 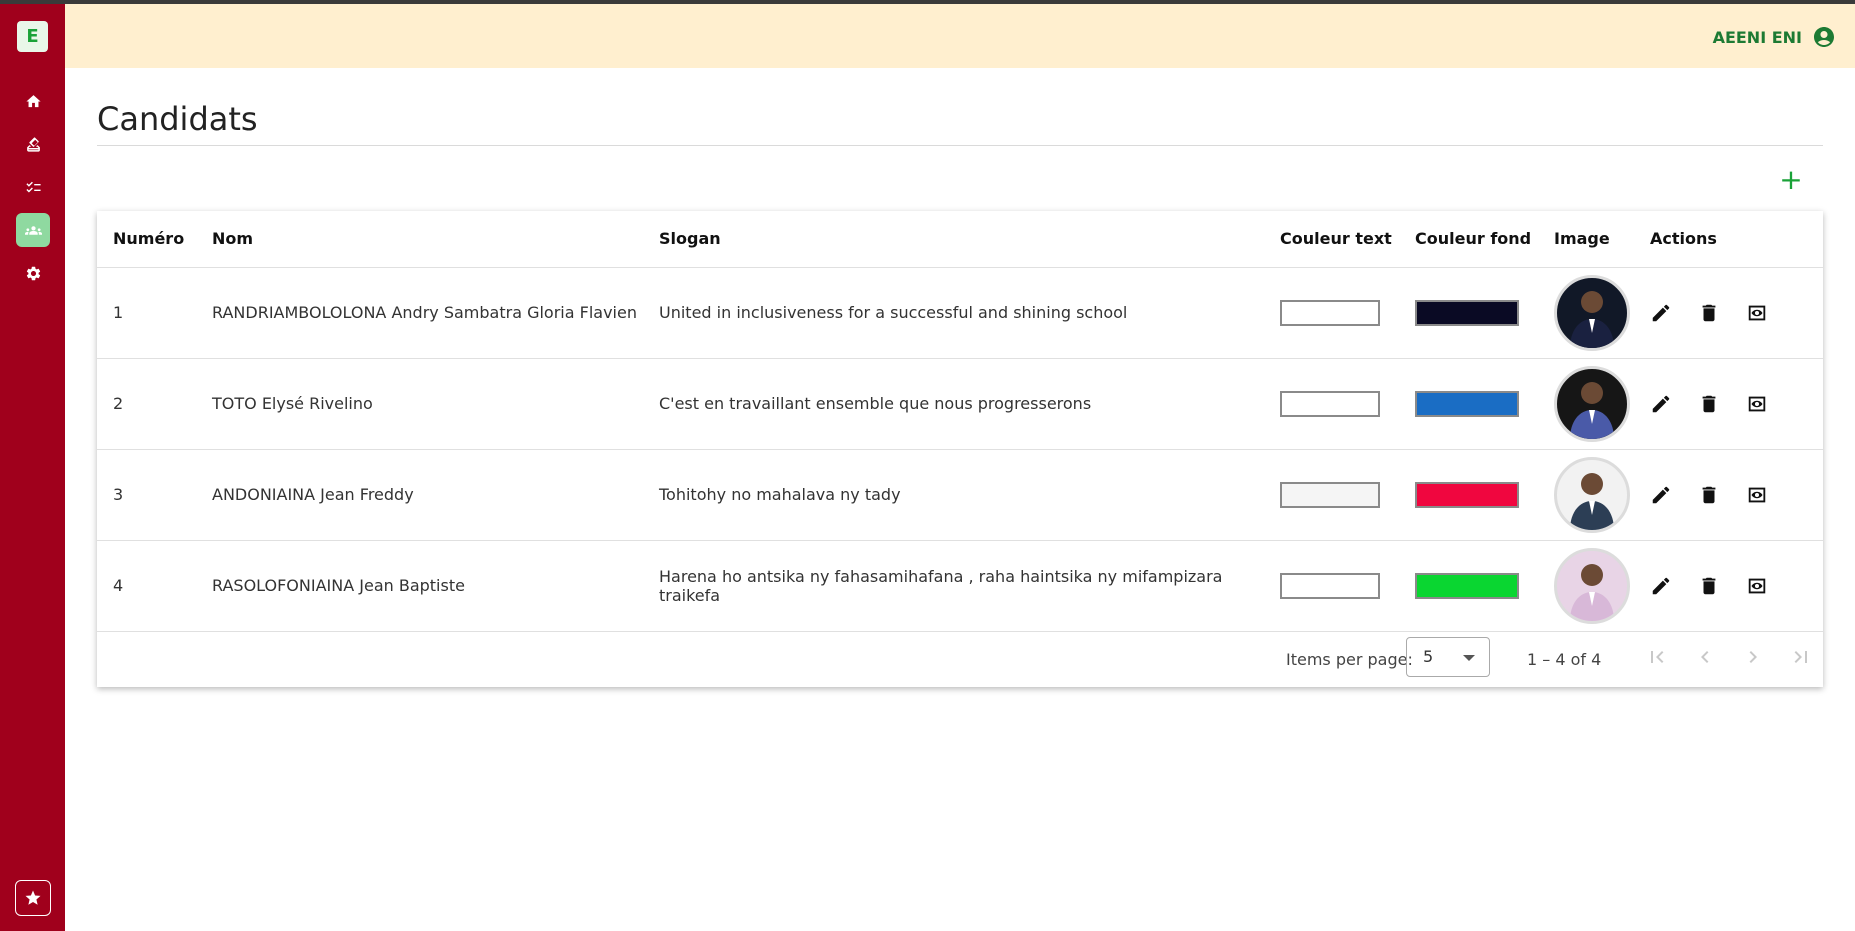 I want to click on account-circle-icon, so click(x=1824, y=37).